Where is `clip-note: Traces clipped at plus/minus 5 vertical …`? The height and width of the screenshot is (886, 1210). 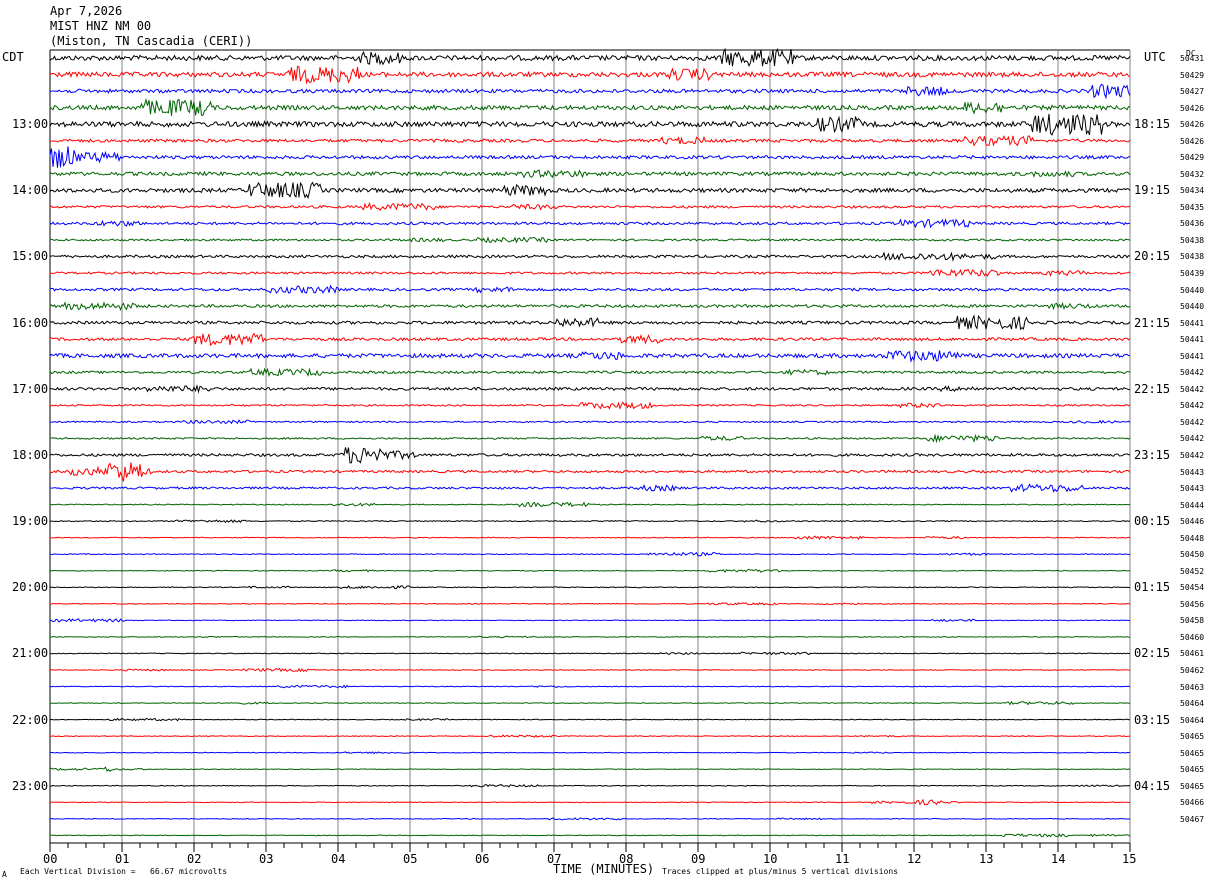
clip-note: Traces clipped at plus/minus 5 vertical … is located at coordinates (780, 871).